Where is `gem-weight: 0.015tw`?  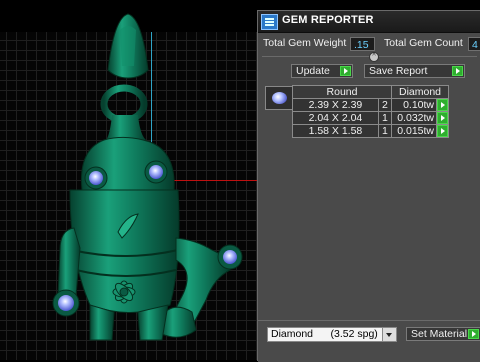 gem-weight: 0.015tw is located at coordinates (414, 131).